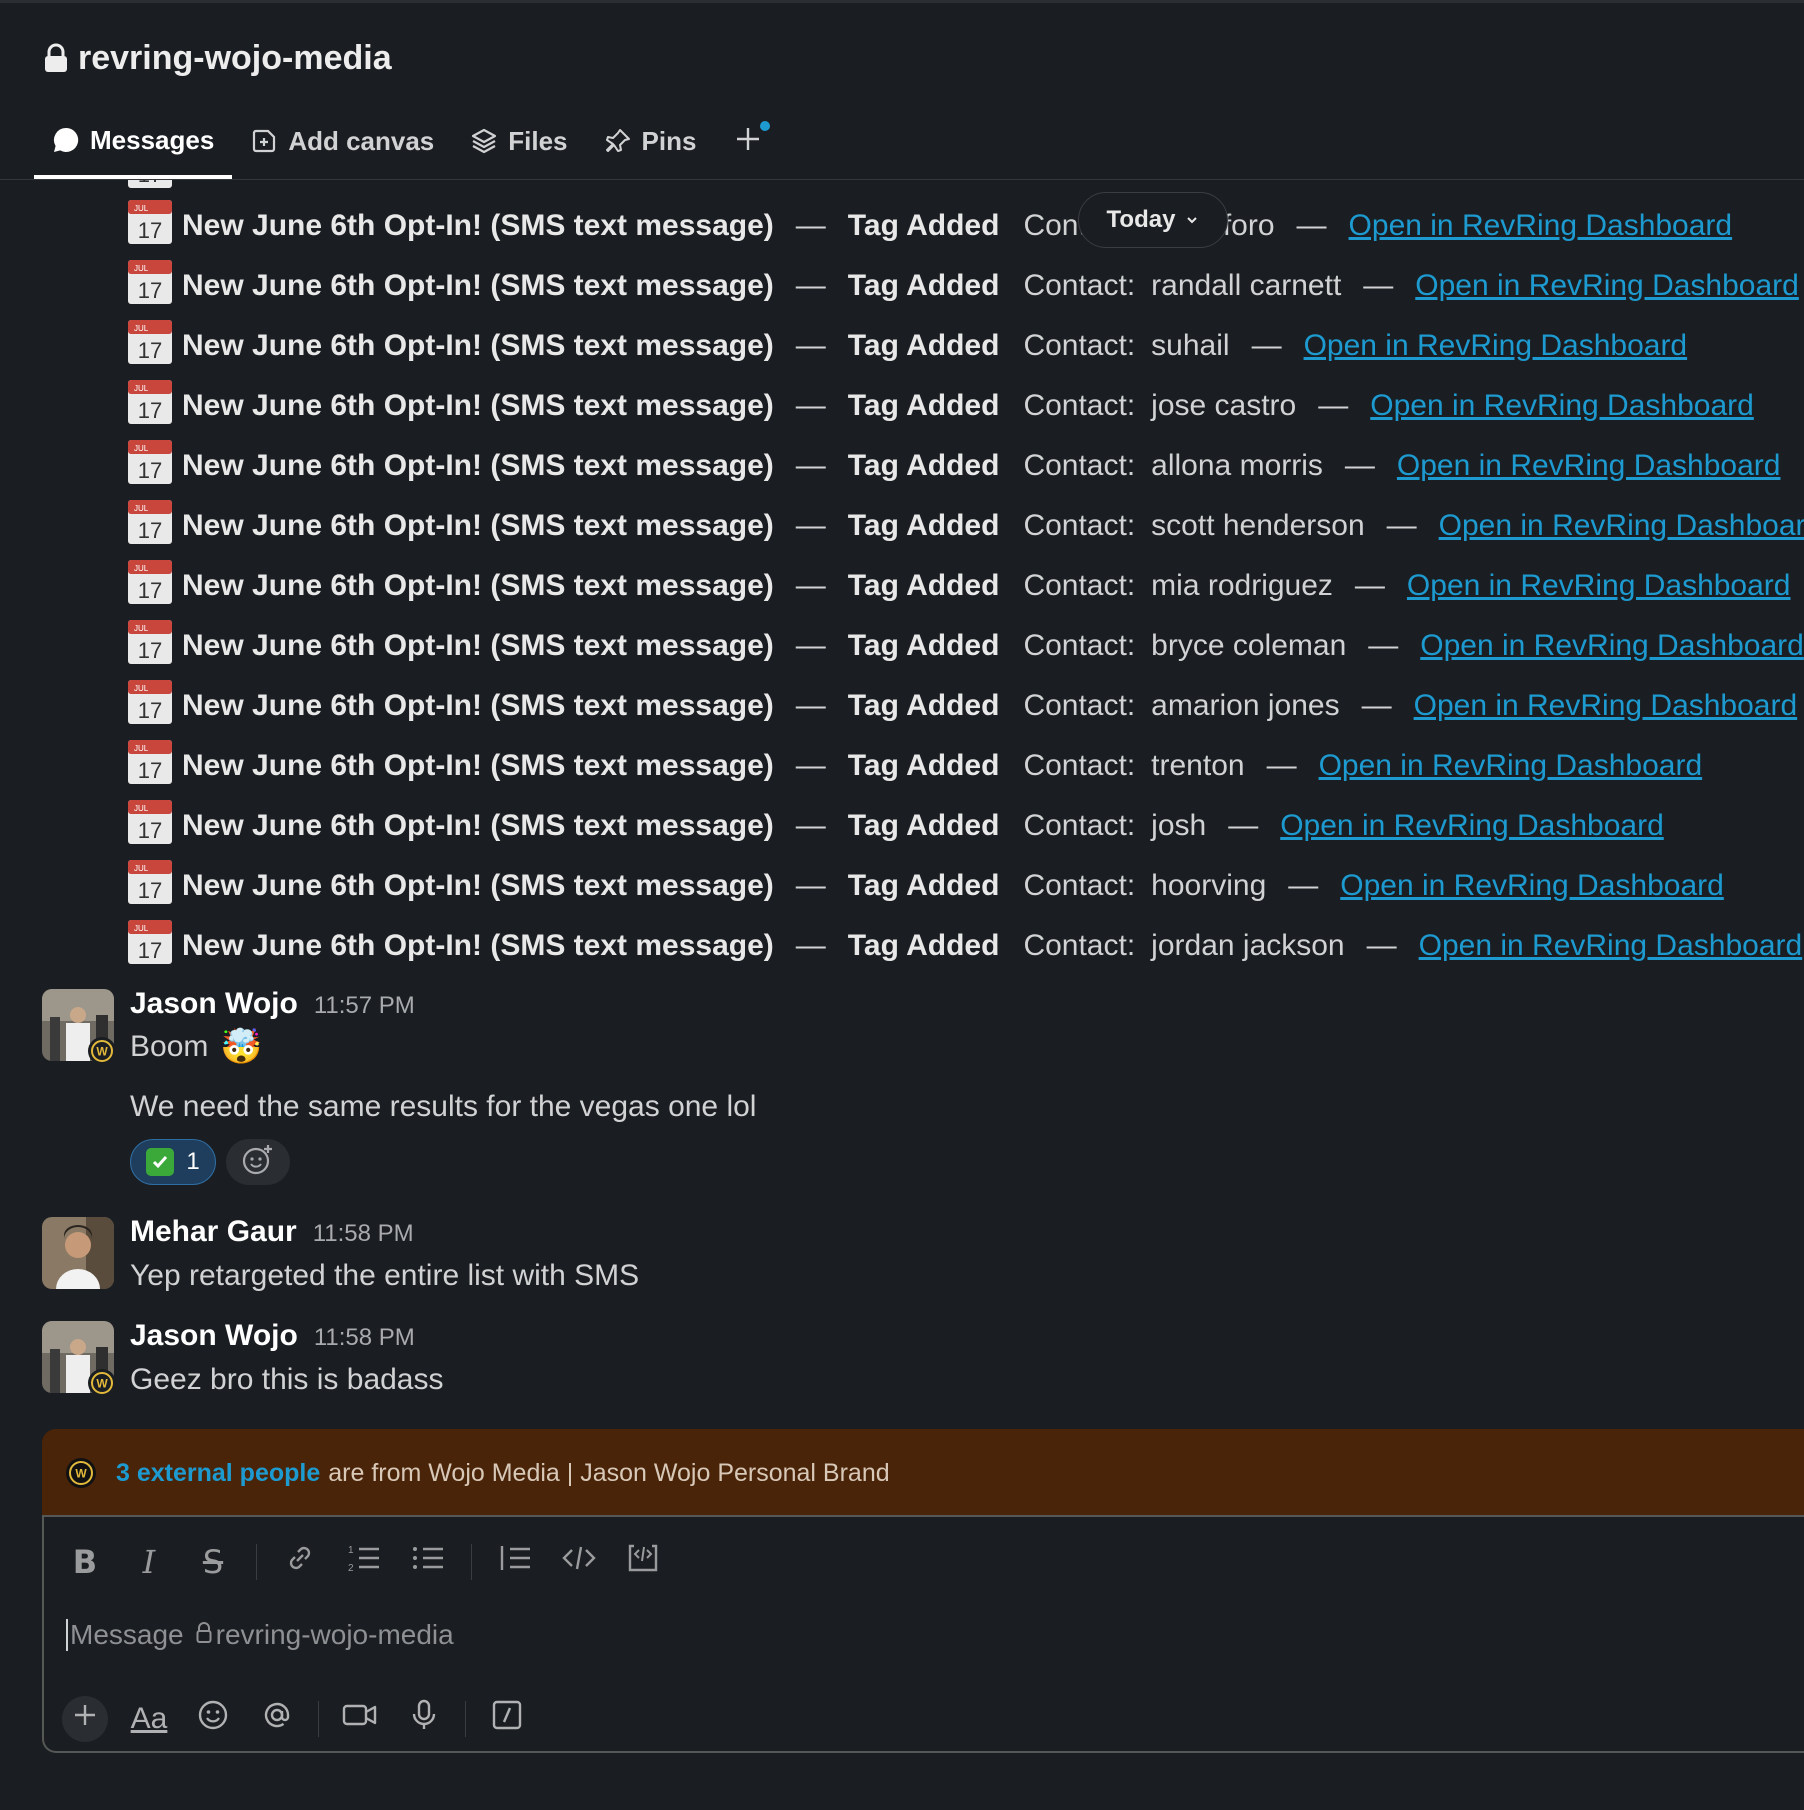  I want to click on message-timestamp: 11:57 PM, so click(364, 1005).